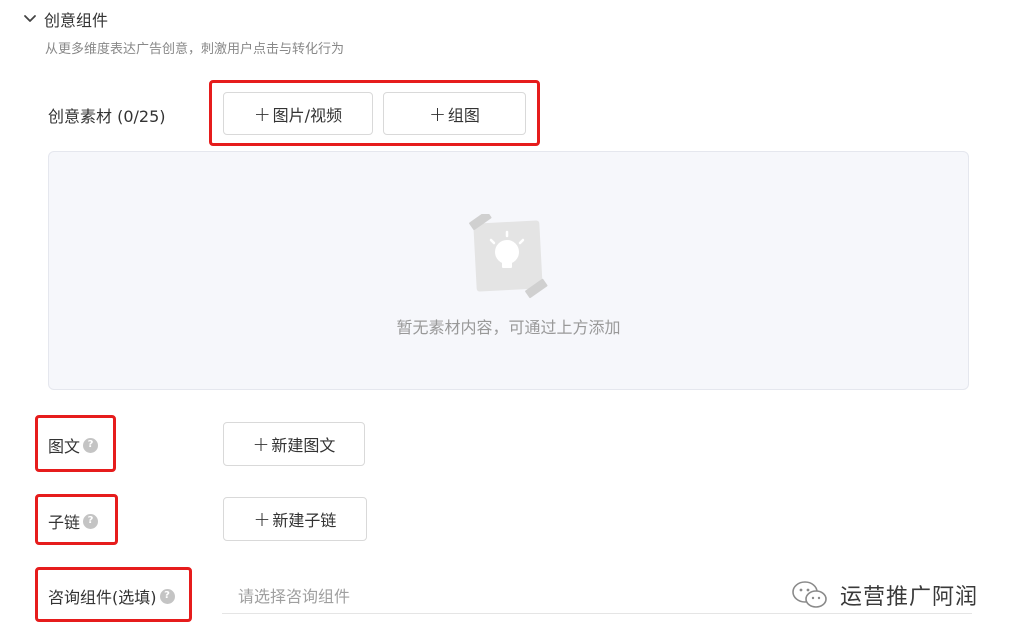  I want to click on section-description: 从更多维度表达广告创意，刺激用户点击与转化行为, so click(195, 49).